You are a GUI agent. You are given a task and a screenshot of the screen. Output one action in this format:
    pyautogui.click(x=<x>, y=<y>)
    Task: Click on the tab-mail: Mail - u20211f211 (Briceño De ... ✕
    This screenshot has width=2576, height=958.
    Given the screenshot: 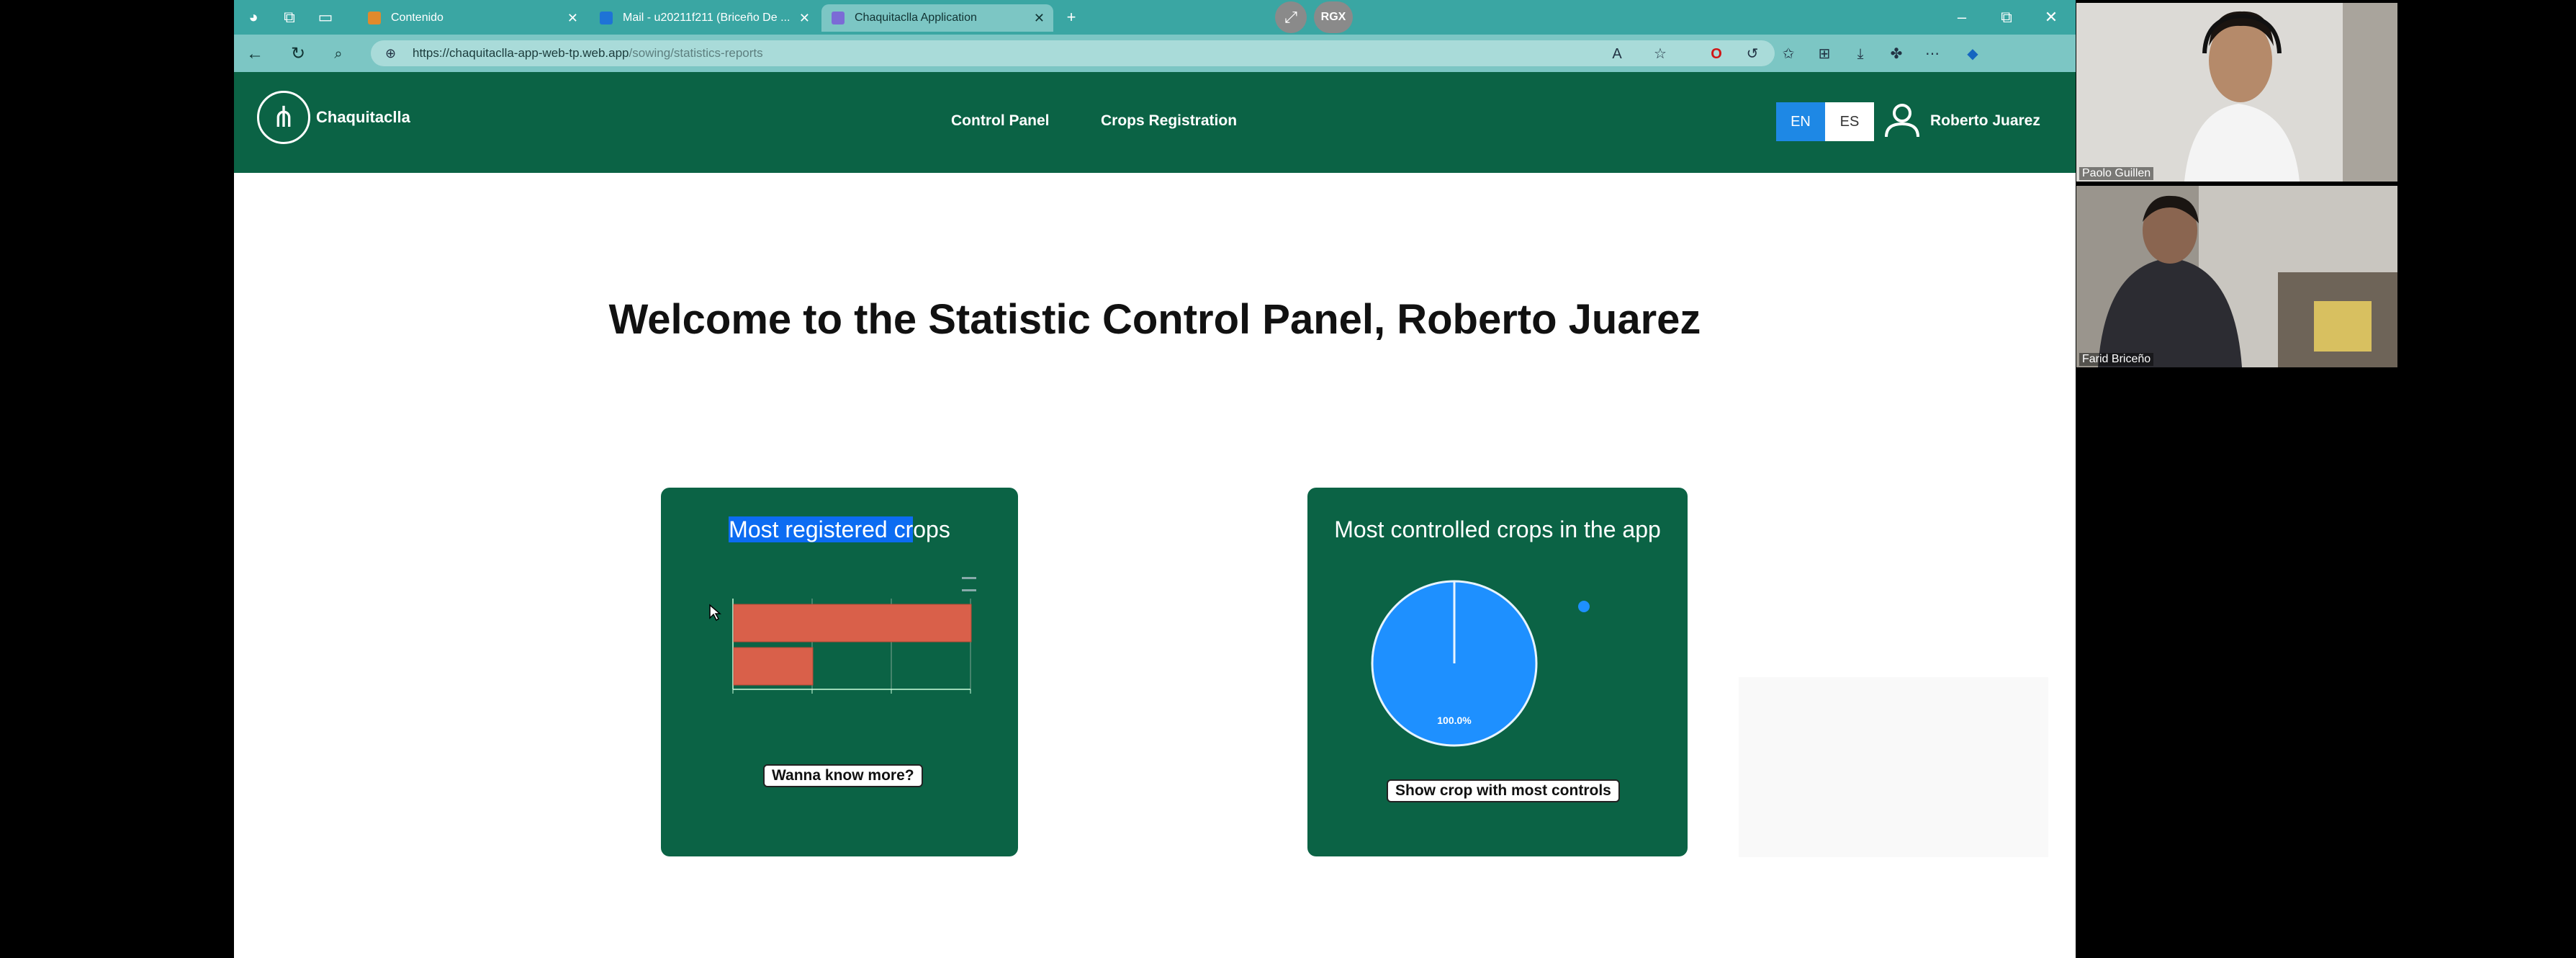 What is the action you would take?
    pyautogui.click(x=704, y=18)
    